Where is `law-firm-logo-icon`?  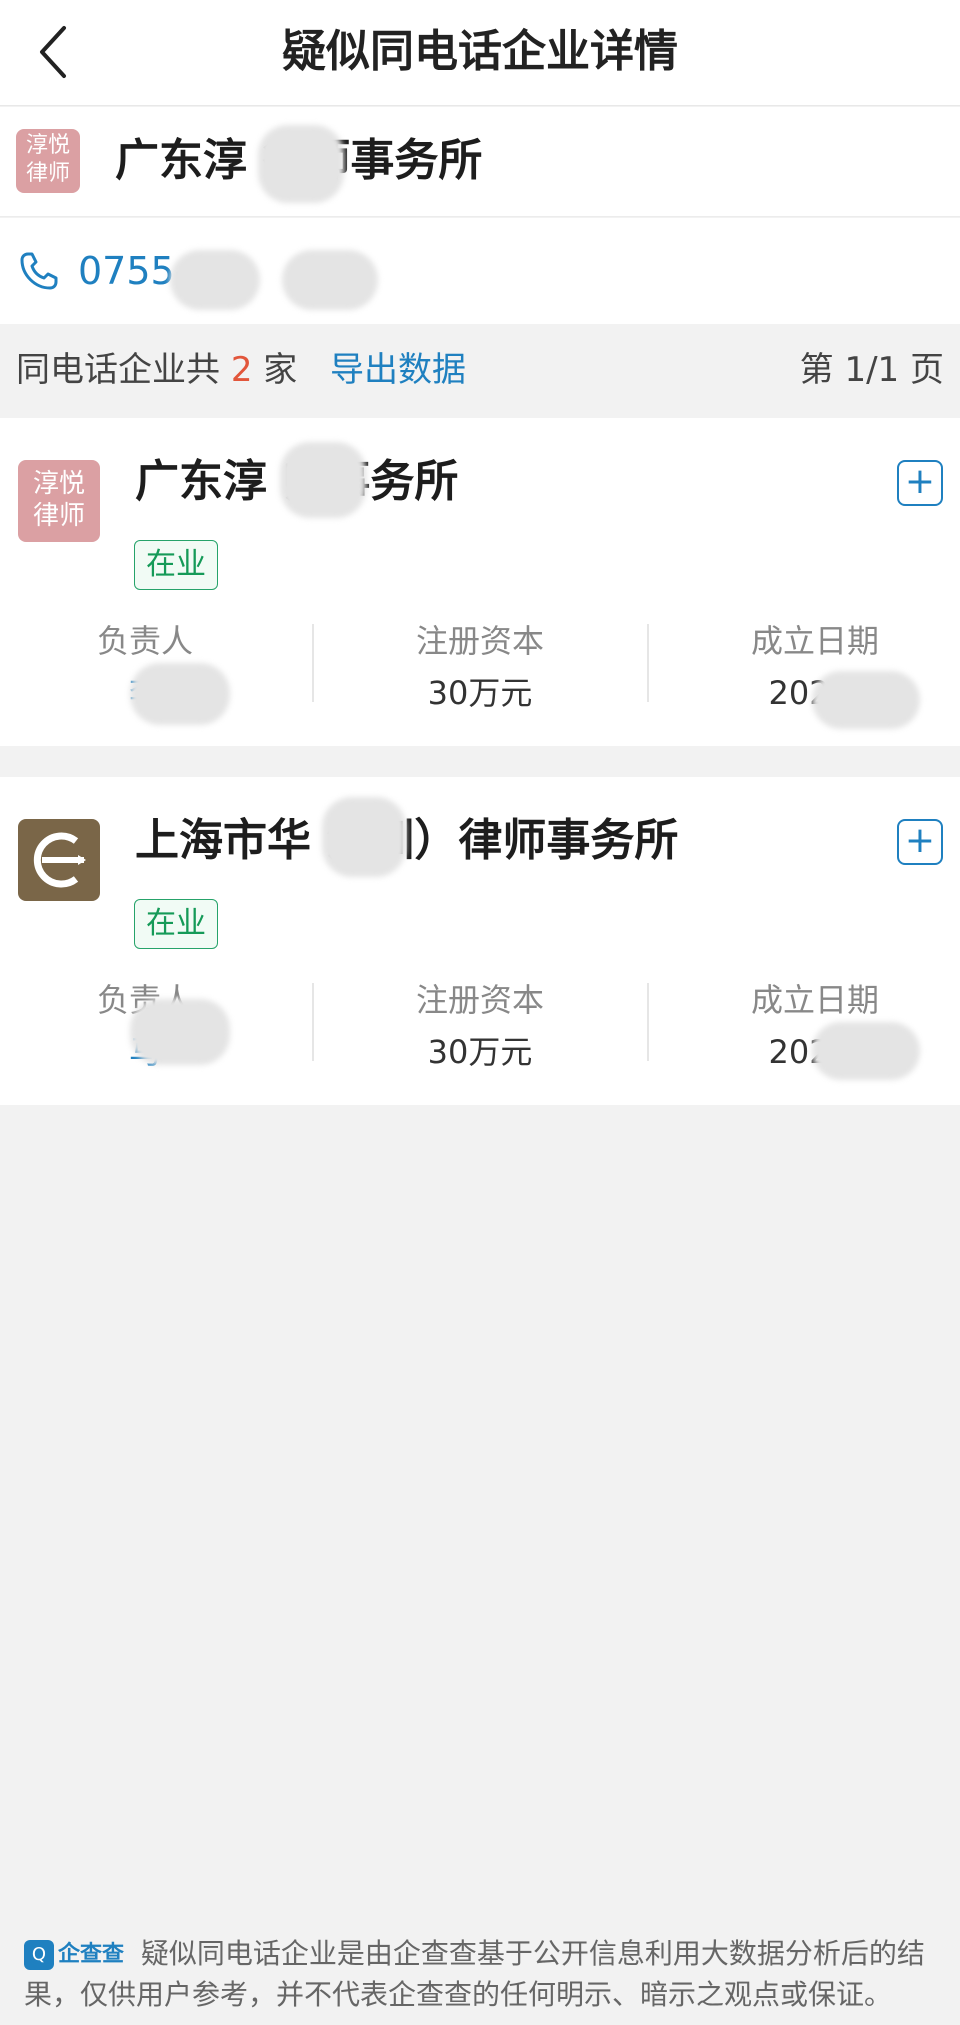
law-firm-logo-icon is located at coordinates (59, 860).